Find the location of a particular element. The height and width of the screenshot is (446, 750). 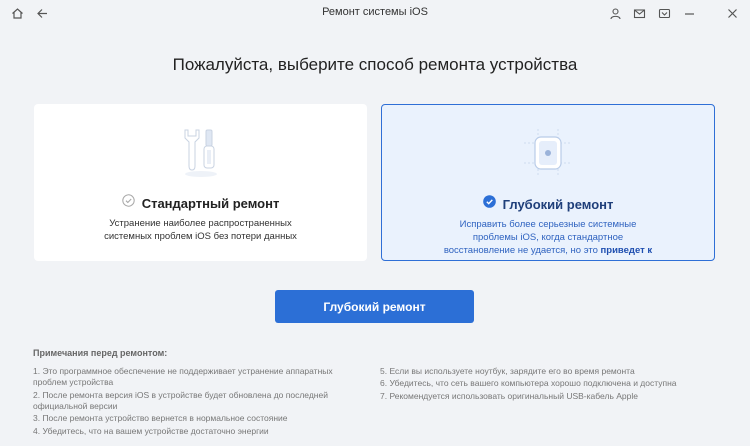

deep-title-row: Глубокий ремонт is located at coordinates (548, 204).